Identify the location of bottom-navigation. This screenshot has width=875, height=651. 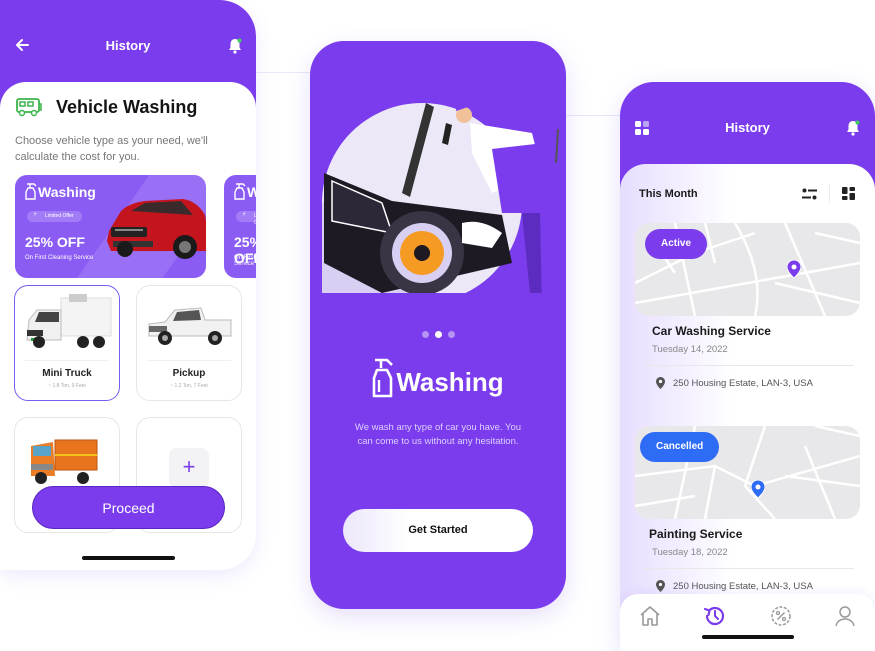
(747, 622).